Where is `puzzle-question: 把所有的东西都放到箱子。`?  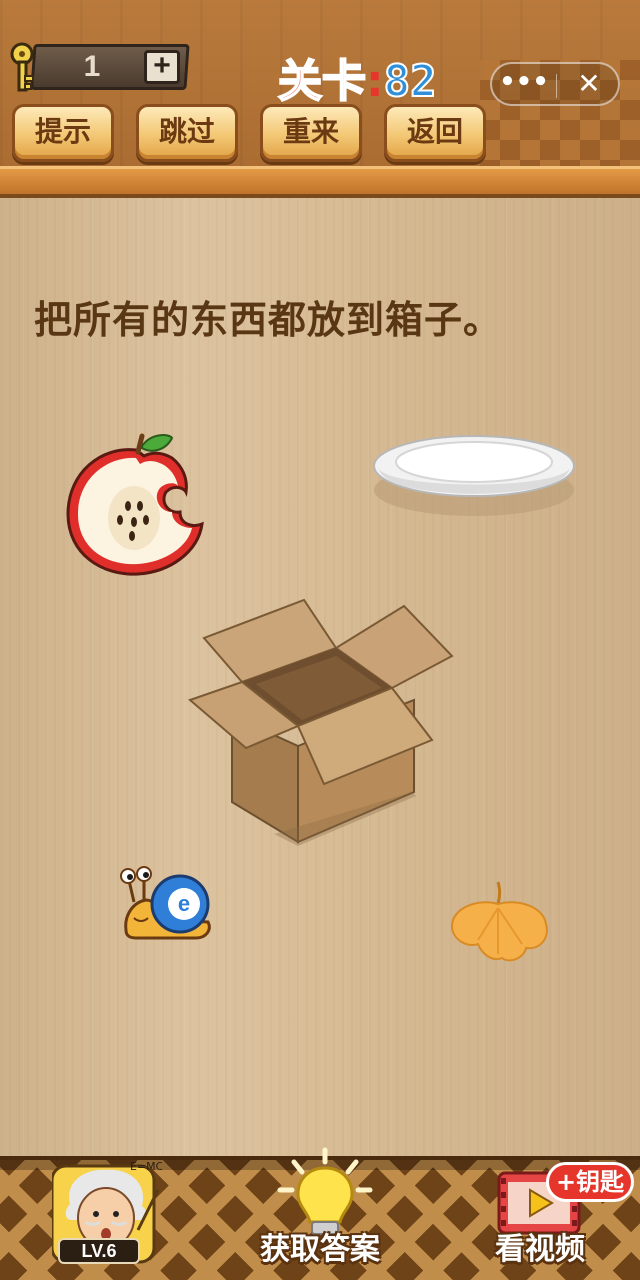 puzzle-question: 把所有的东西都放到箱子。 is located at coordinates (268, 320).